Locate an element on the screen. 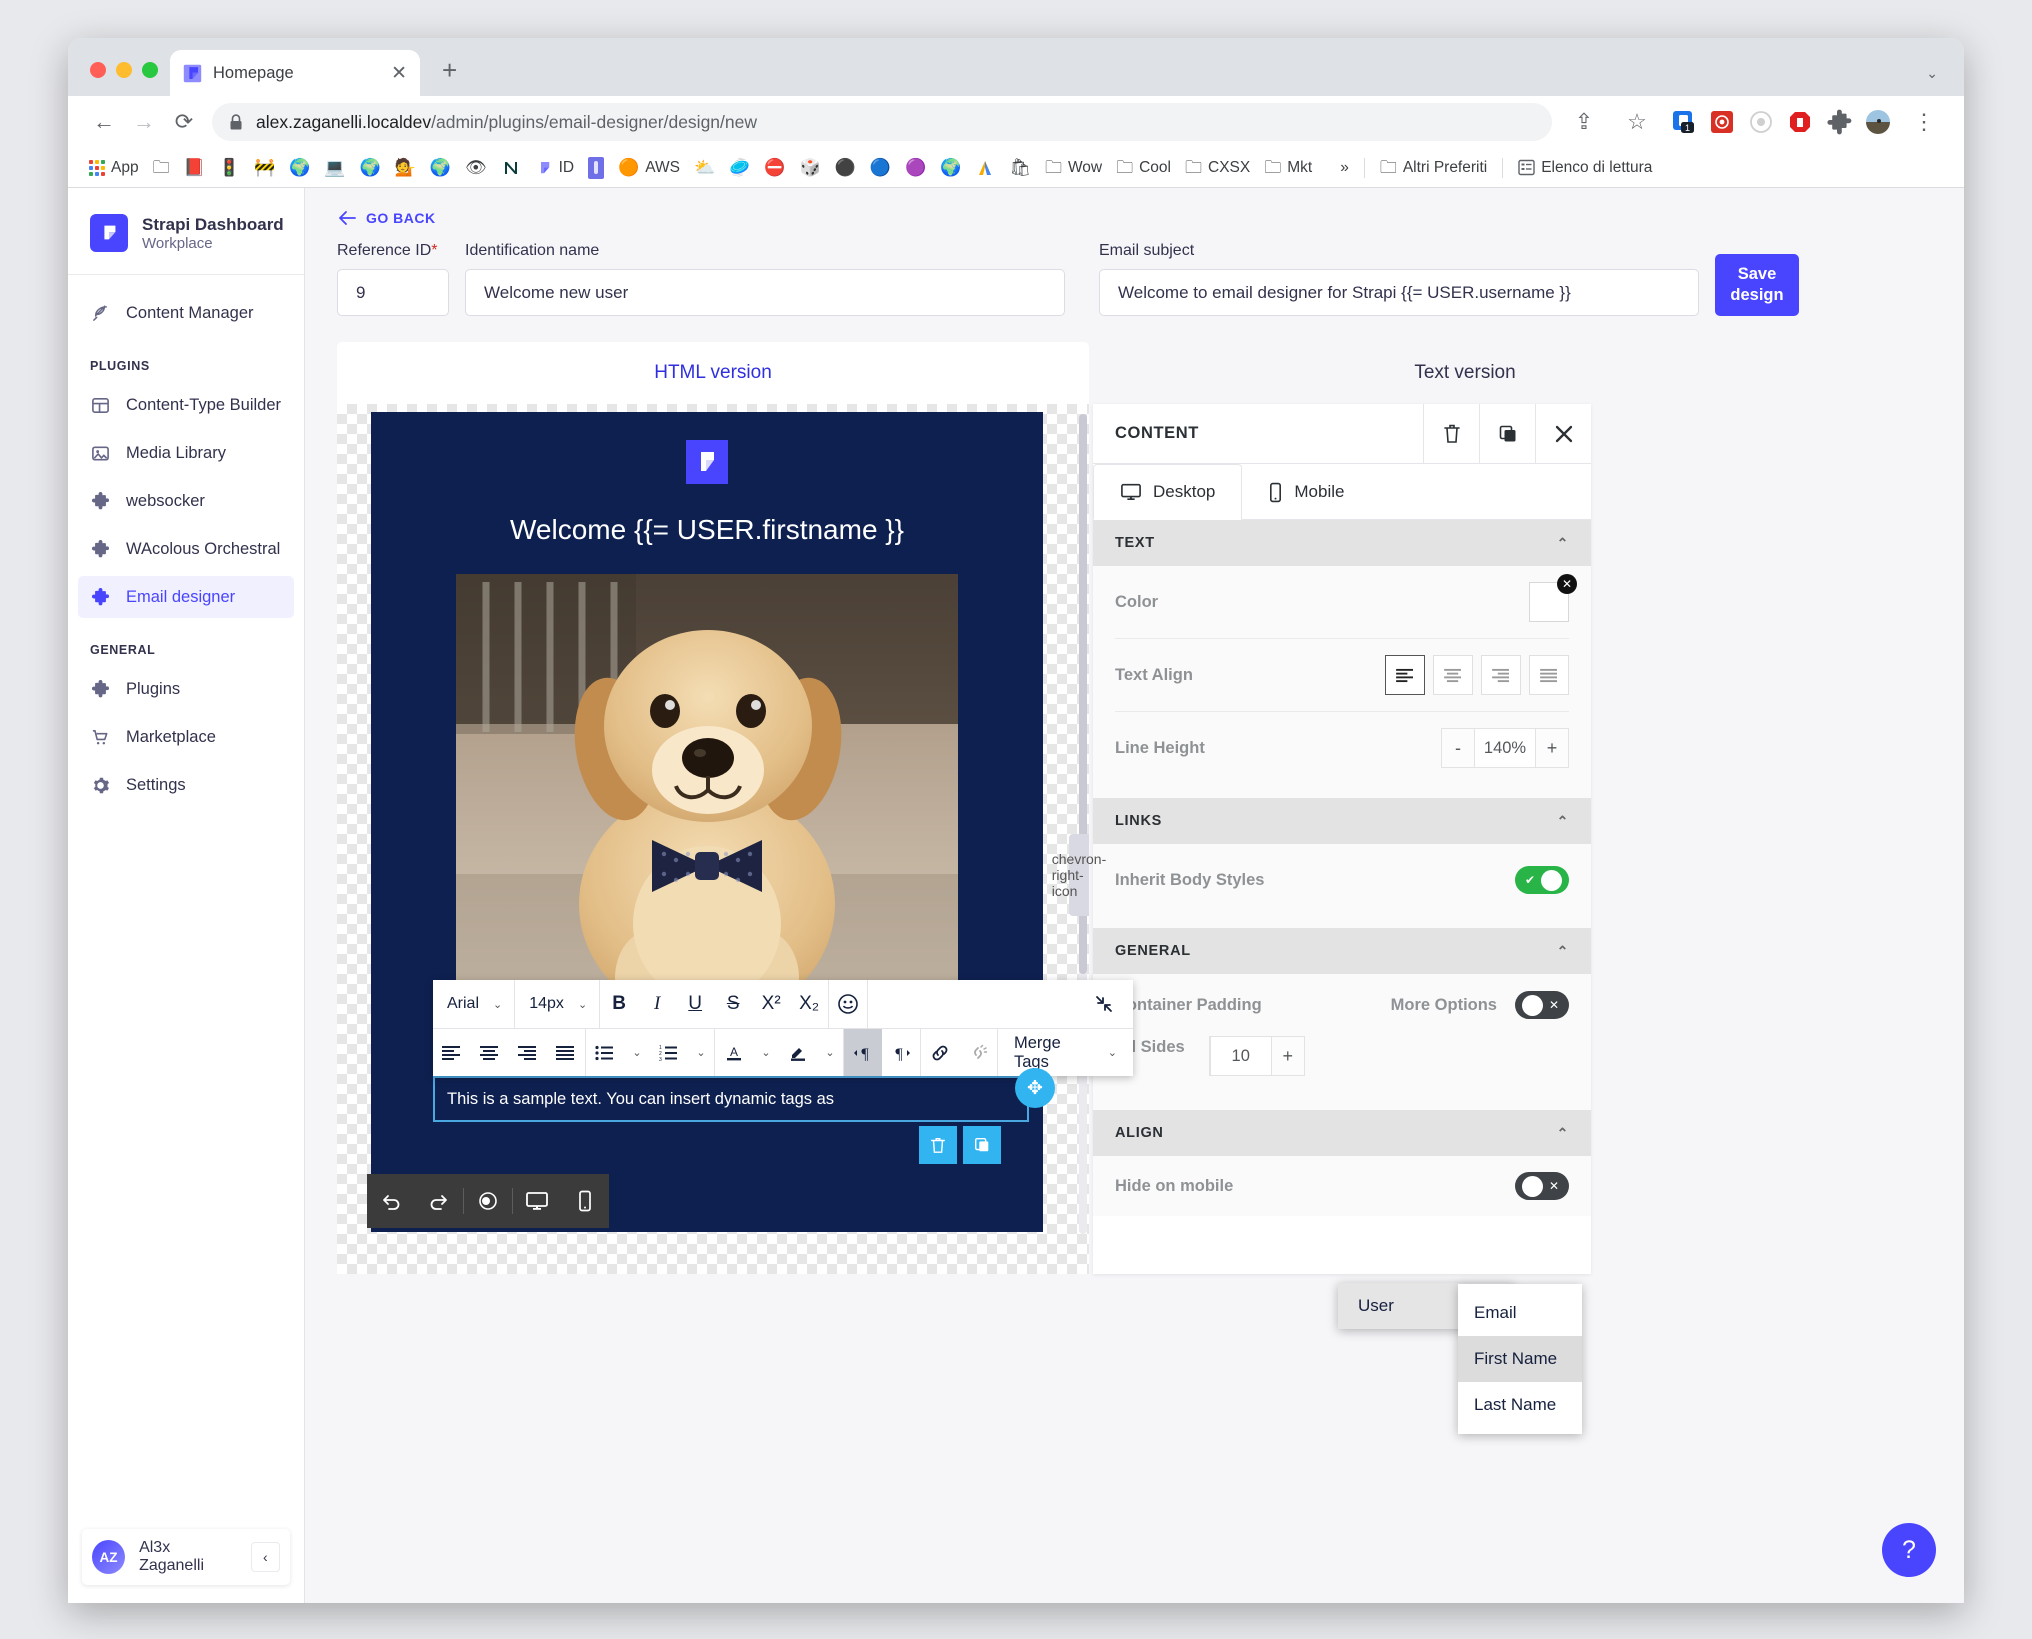 This screenshot has height=1639, width=2032. decrement-button: - is located at coordinates (1458, 748).